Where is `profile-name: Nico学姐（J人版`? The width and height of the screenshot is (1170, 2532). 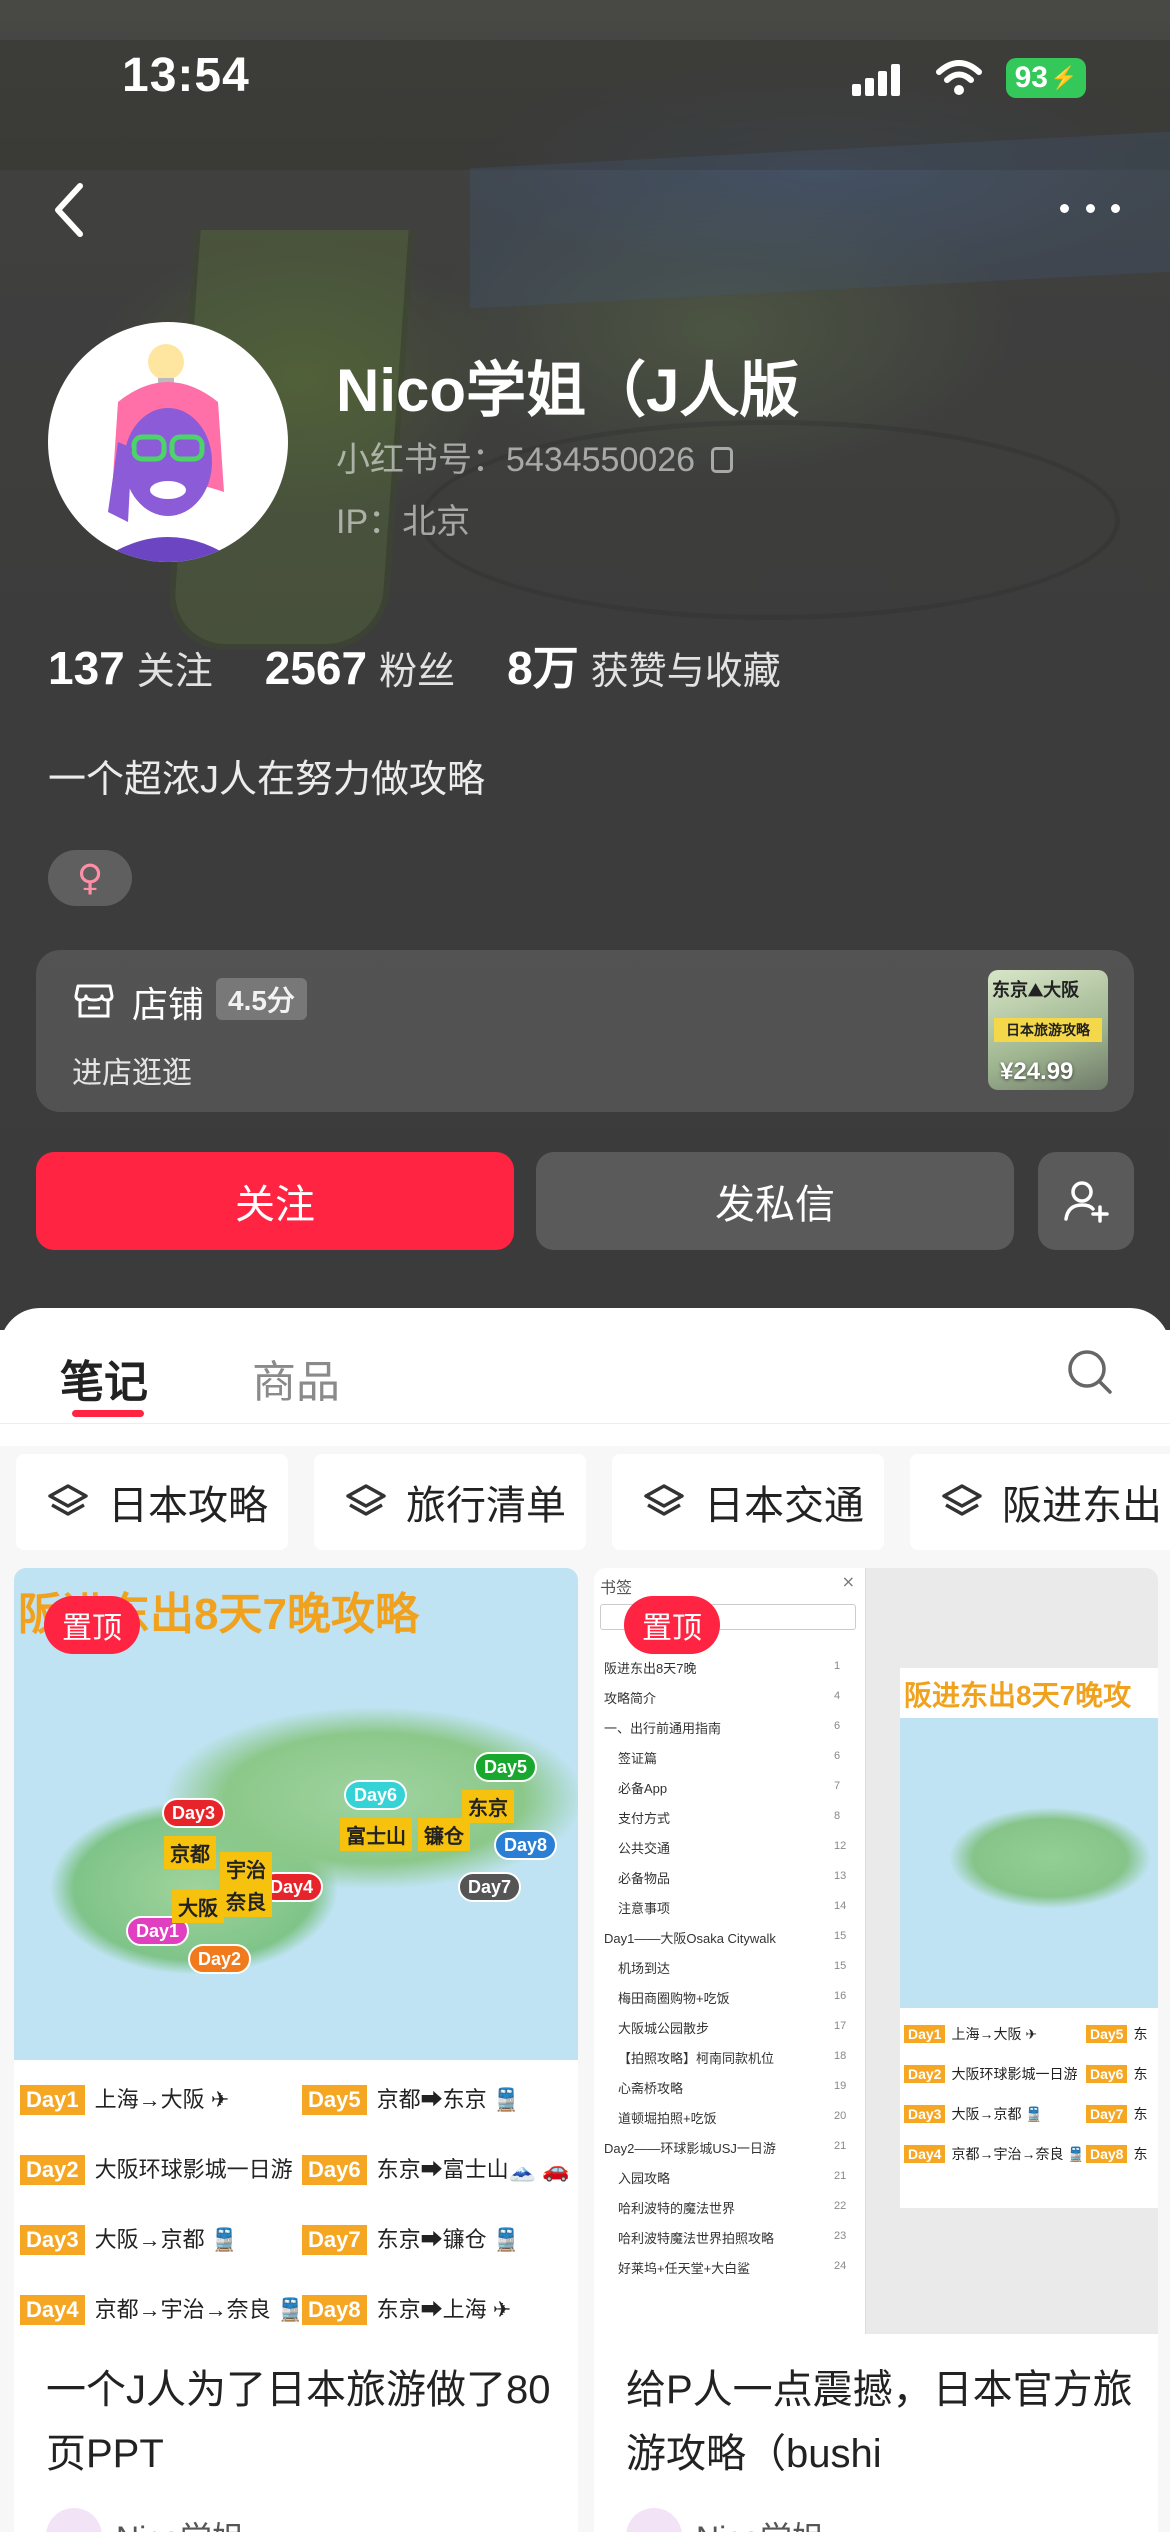 profile-name: Nico学姐（J人版 is located at coordinates (568, 390).